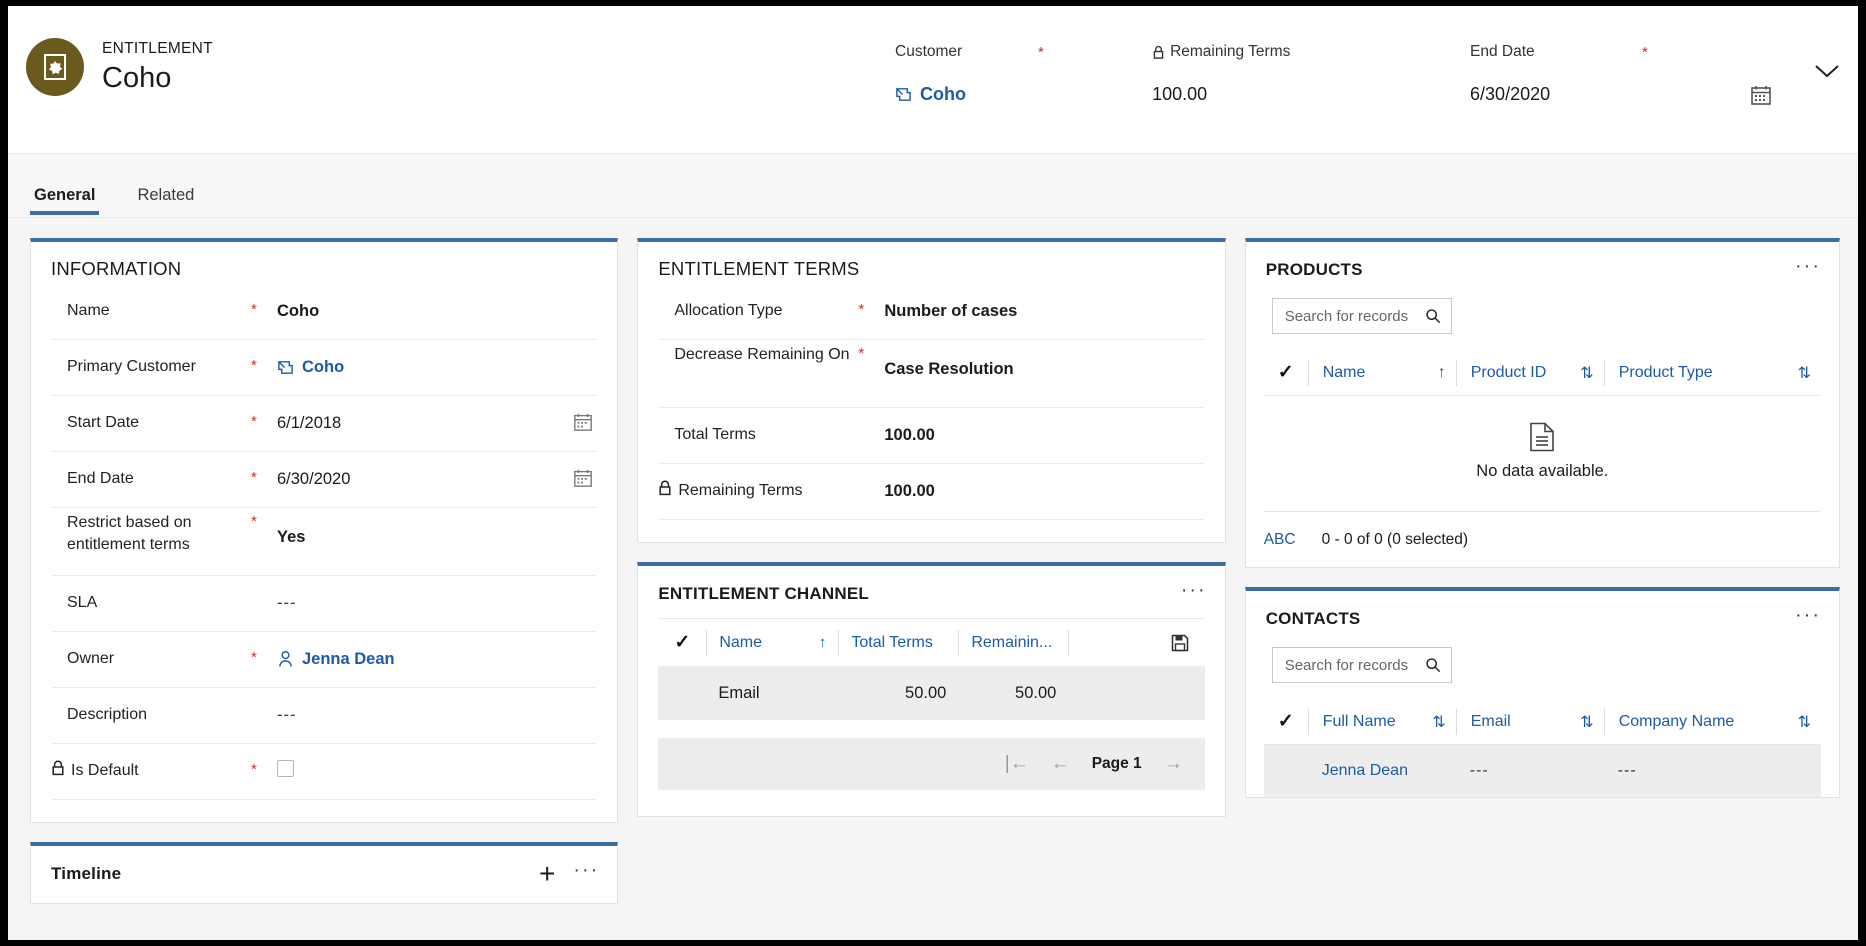  Describe the element at coordinates (1116, 763) in the screenshot. I see `pager-page-label: Page 1` at that location.